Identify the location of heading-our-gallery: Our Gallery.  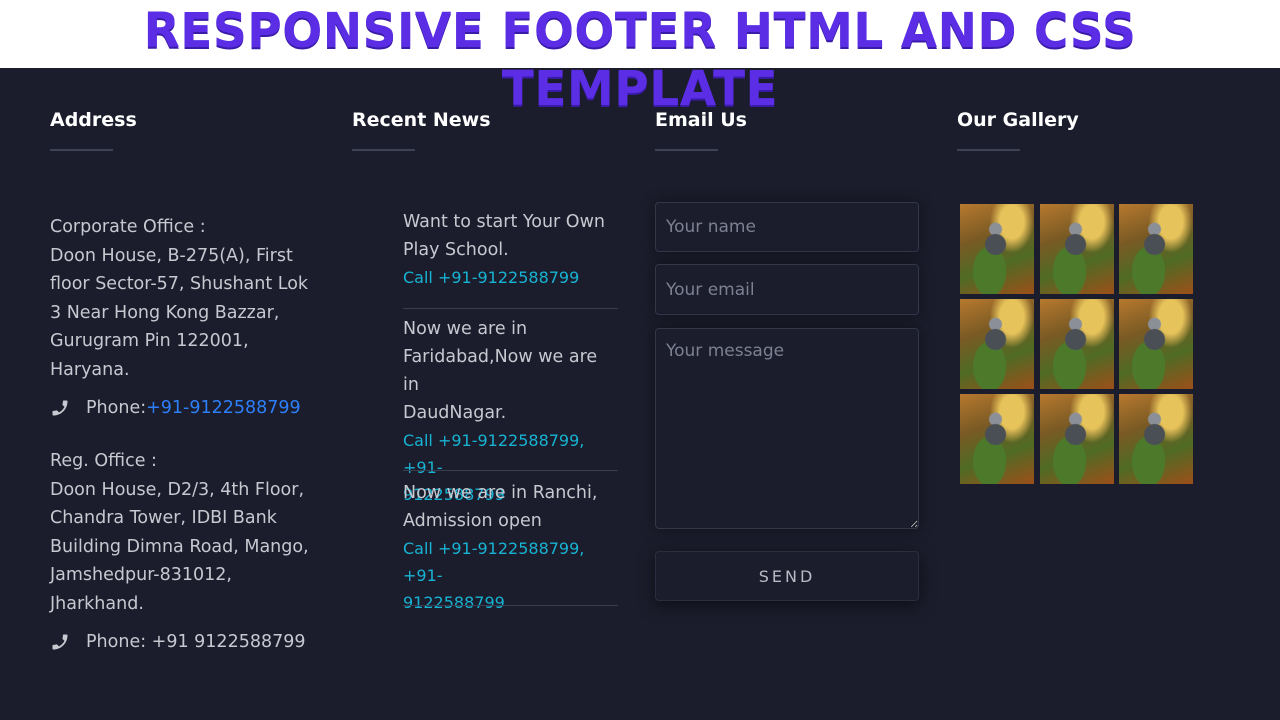
(1018, 120).